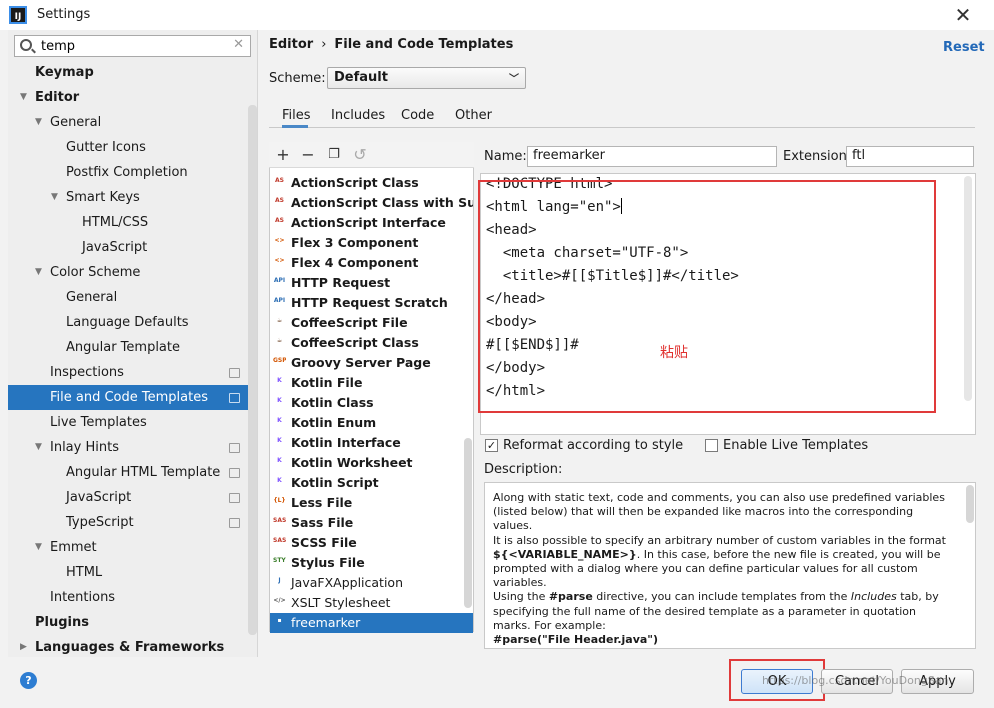 Image resolution: width=994 pixels, height=708 pixels. I want to click on template-item: {L} Less File, so click(371, 503).